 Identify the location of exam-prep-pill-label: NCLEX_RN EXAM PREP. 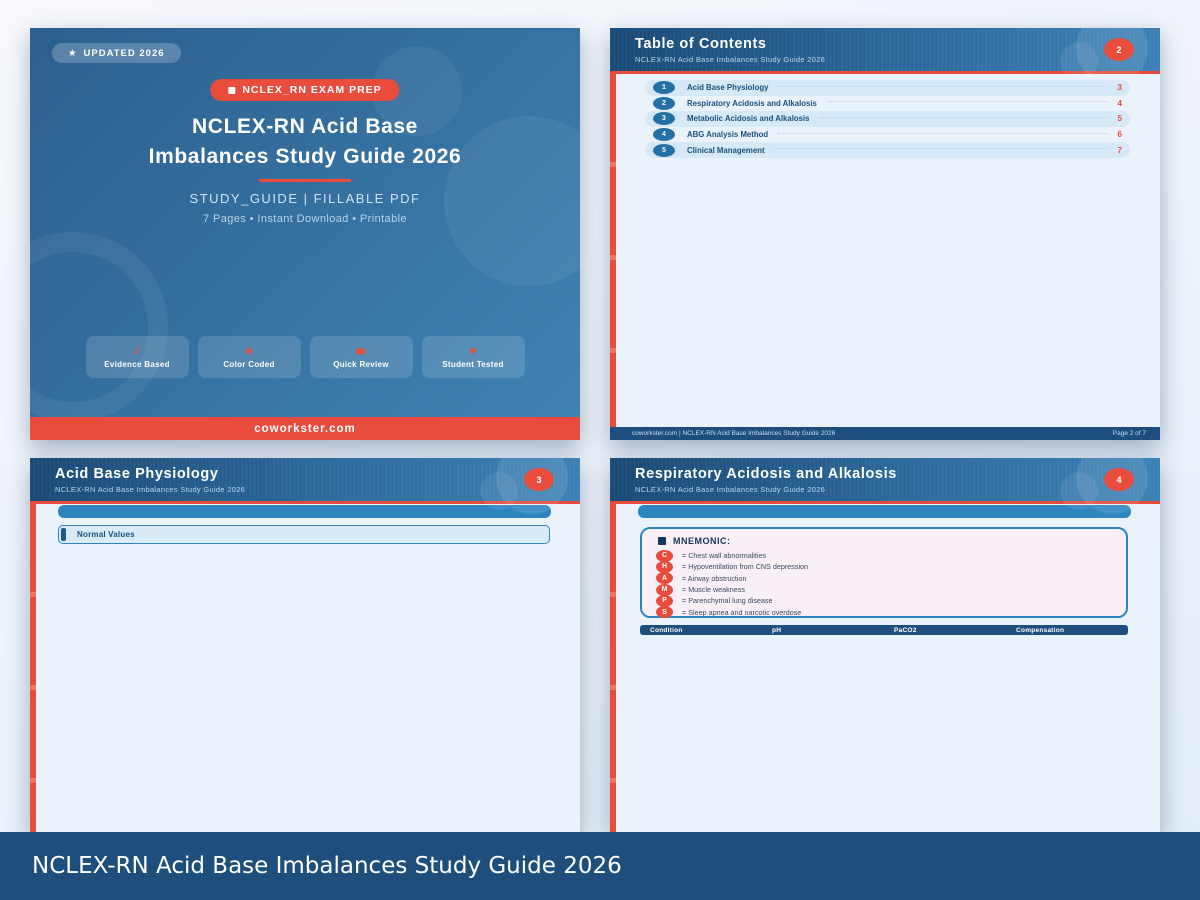
(312, 90).